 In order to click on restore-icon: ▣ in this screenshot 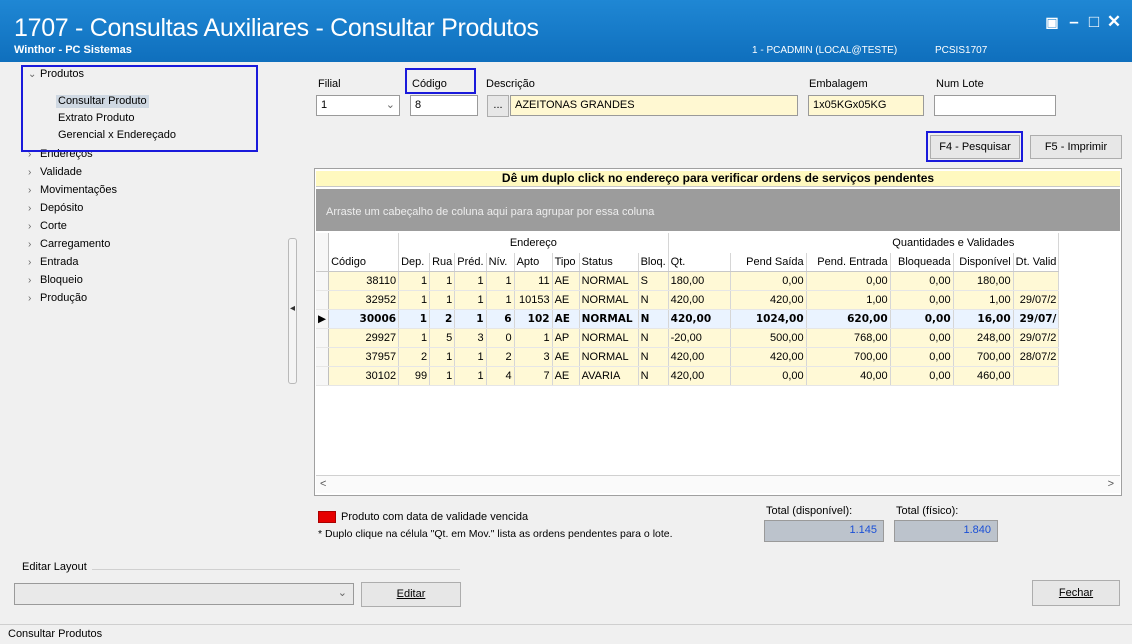, I will do `click(1052, 22)`.